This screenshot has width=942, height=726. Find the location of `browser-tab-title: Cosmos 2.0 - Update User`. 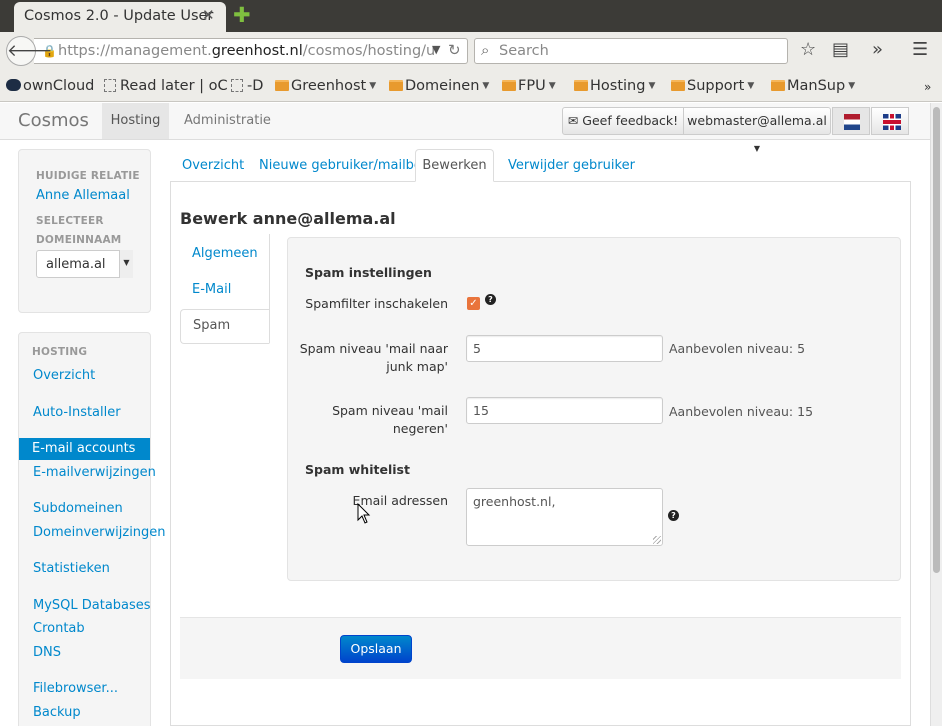

browser-tab-title: Cosmos 2.0 - Update User is located at coordinates (119, 16).